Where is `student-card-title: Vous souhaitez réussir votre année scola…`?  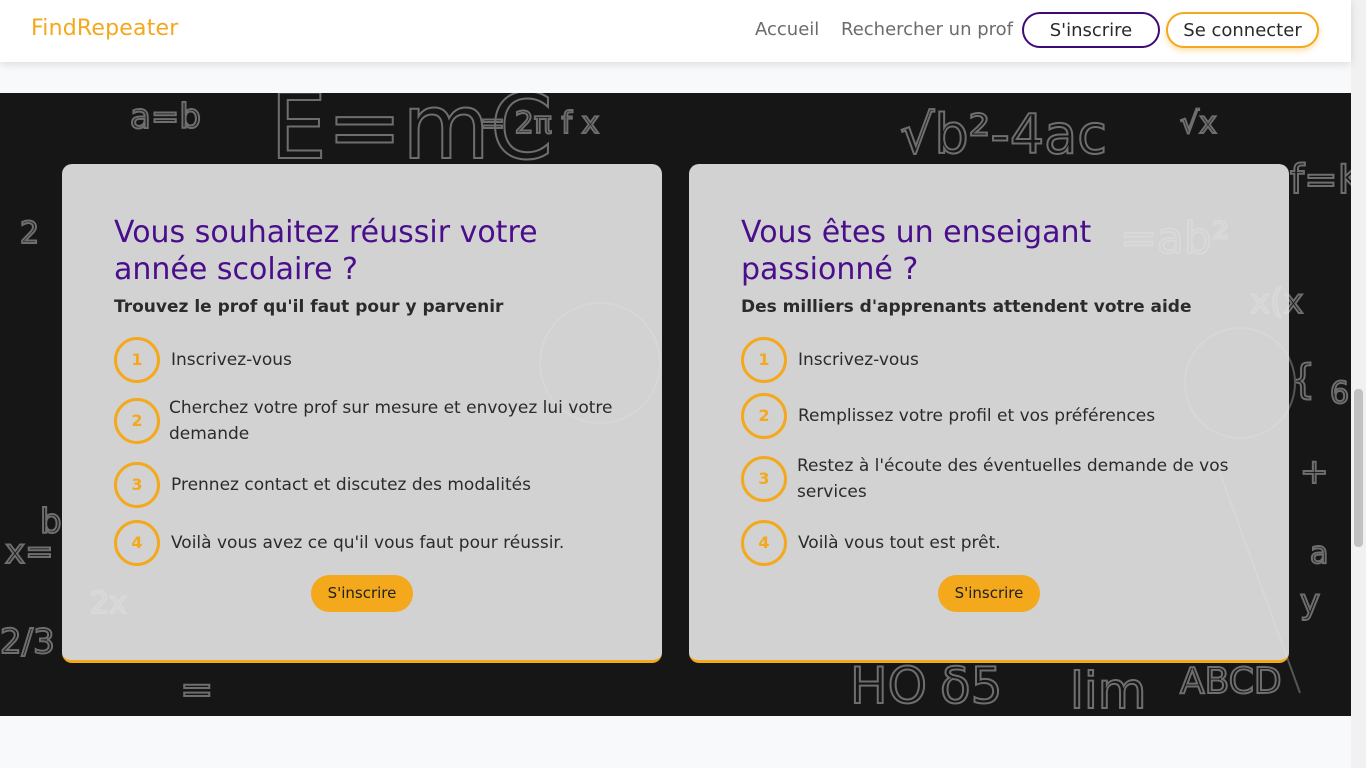 student-card-title: Vous souhaitez réussir votre année scola… is located at coordinates (326, 251).